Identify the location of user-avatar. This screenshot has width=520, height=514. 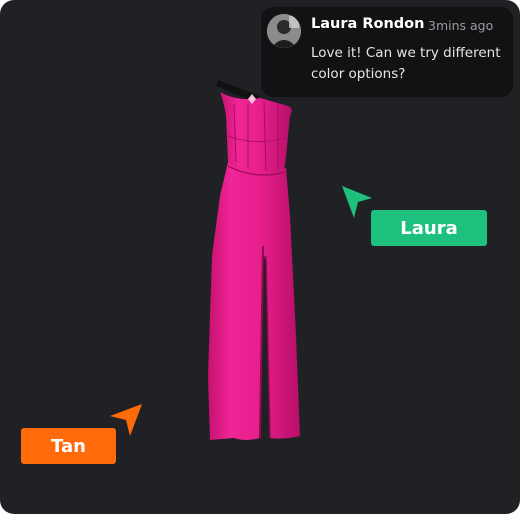
(284, 31).